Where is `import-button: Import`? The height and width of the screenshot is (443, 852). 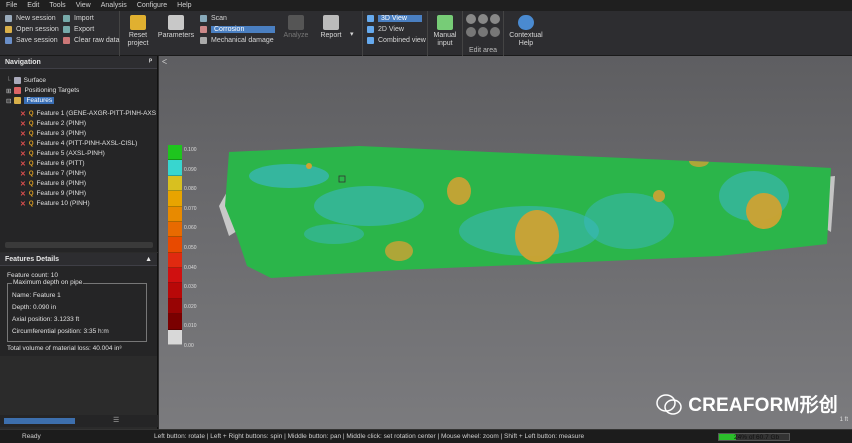
import-button: Import is located at coordinates (78, 18).